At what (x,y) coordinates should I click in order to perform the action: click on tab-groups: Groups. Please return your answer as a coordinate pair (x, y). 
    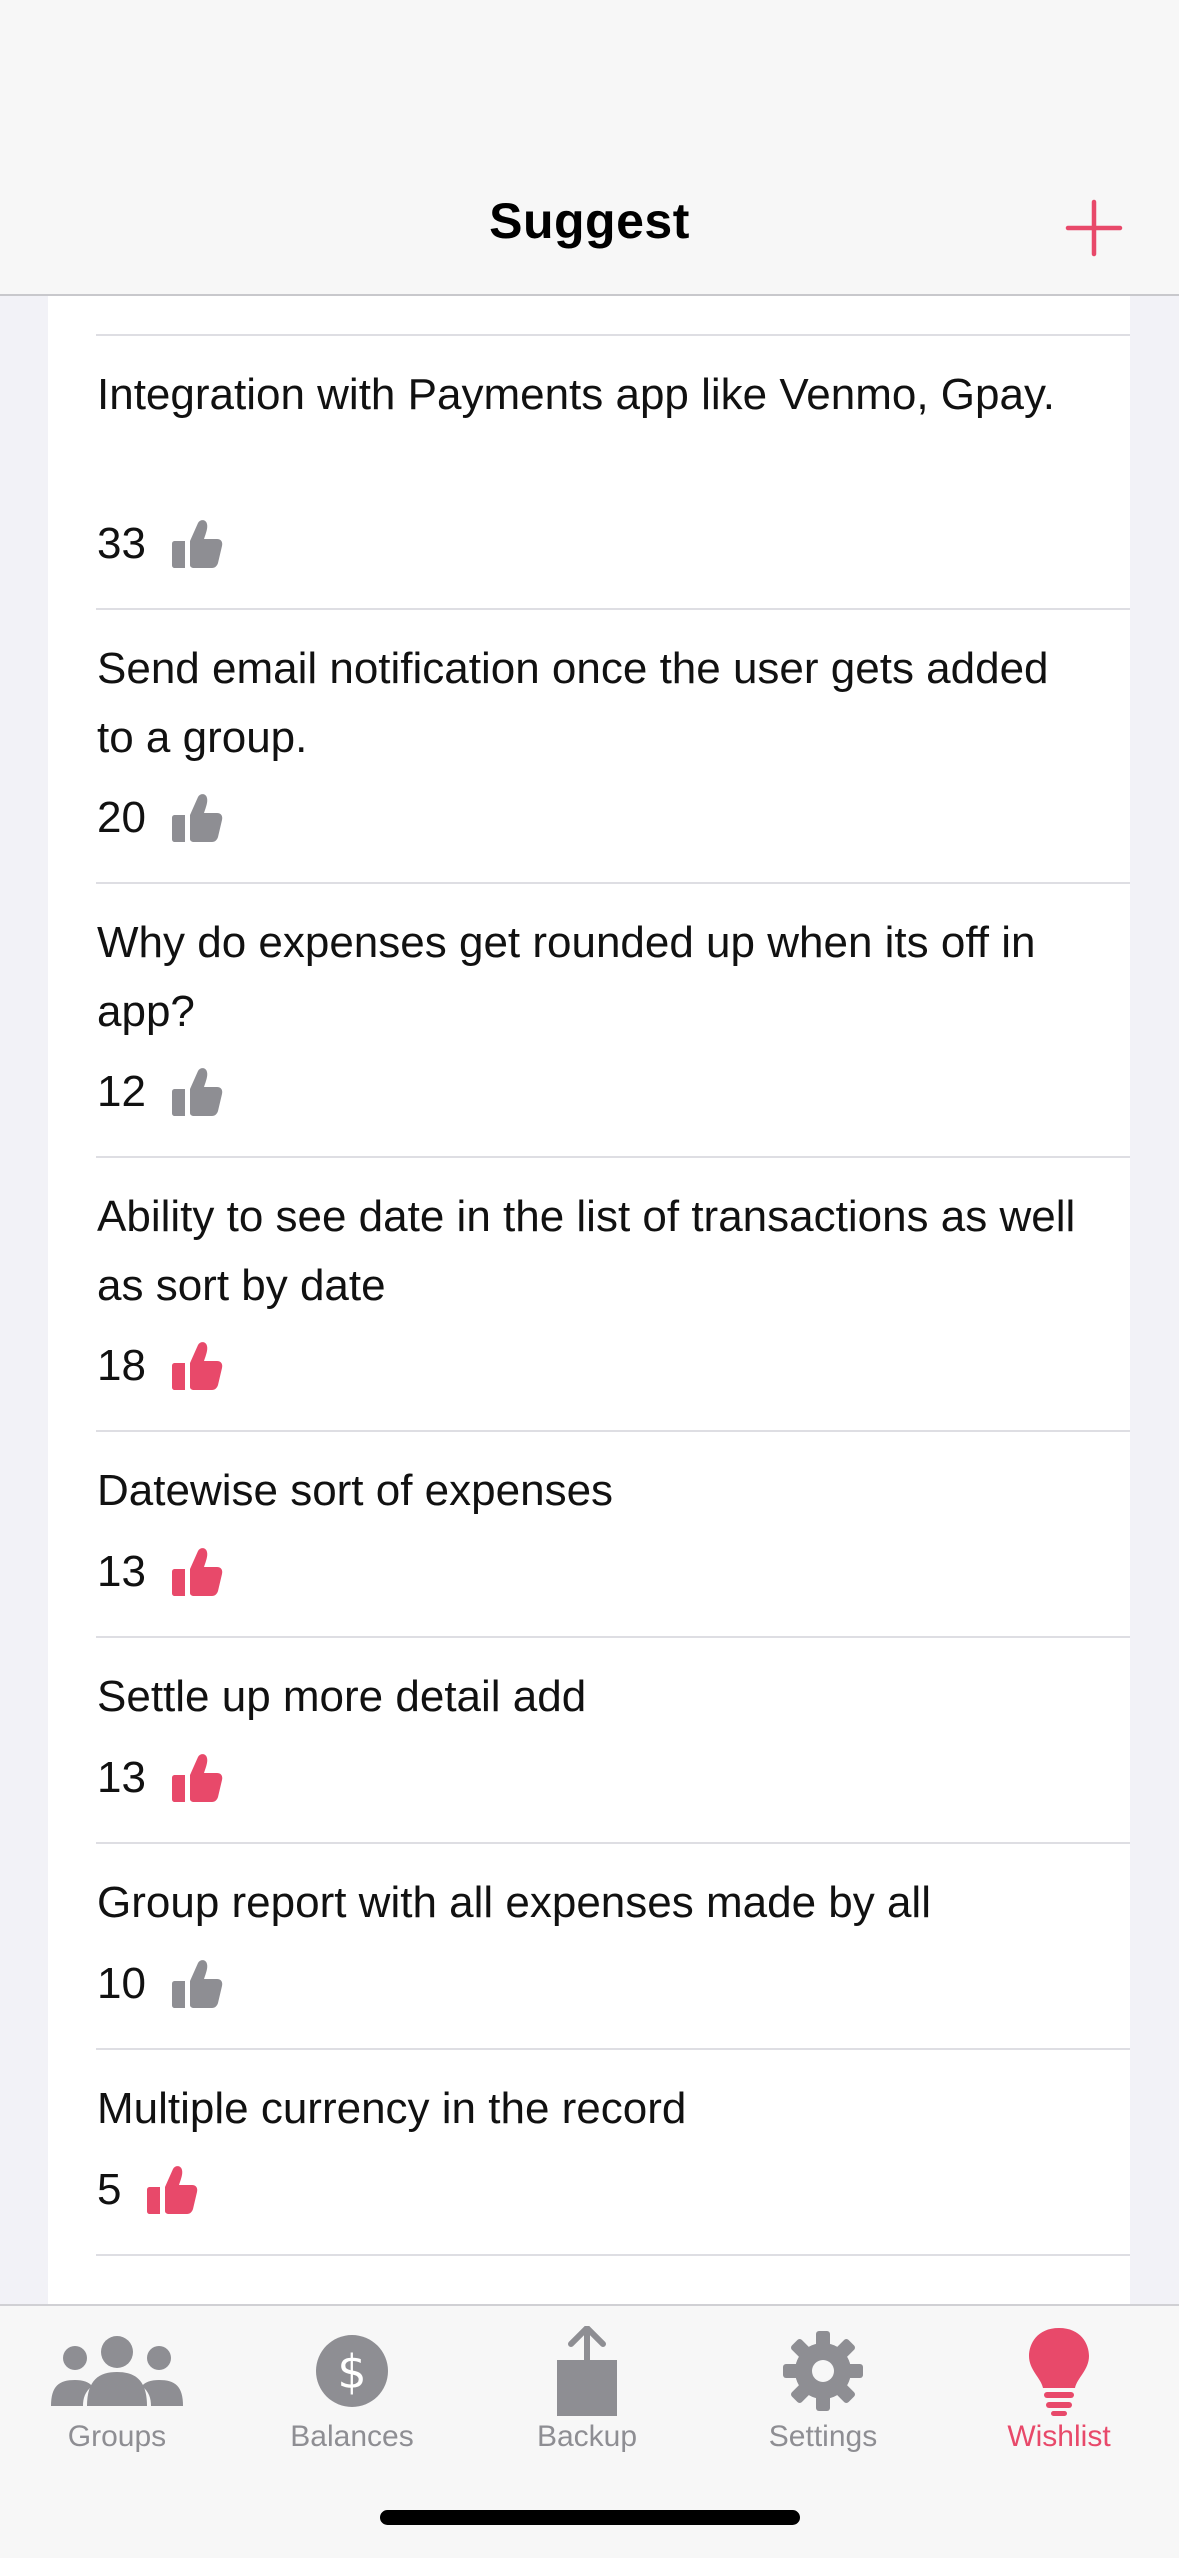
    Looking at the image, I should click on (117, 2406).